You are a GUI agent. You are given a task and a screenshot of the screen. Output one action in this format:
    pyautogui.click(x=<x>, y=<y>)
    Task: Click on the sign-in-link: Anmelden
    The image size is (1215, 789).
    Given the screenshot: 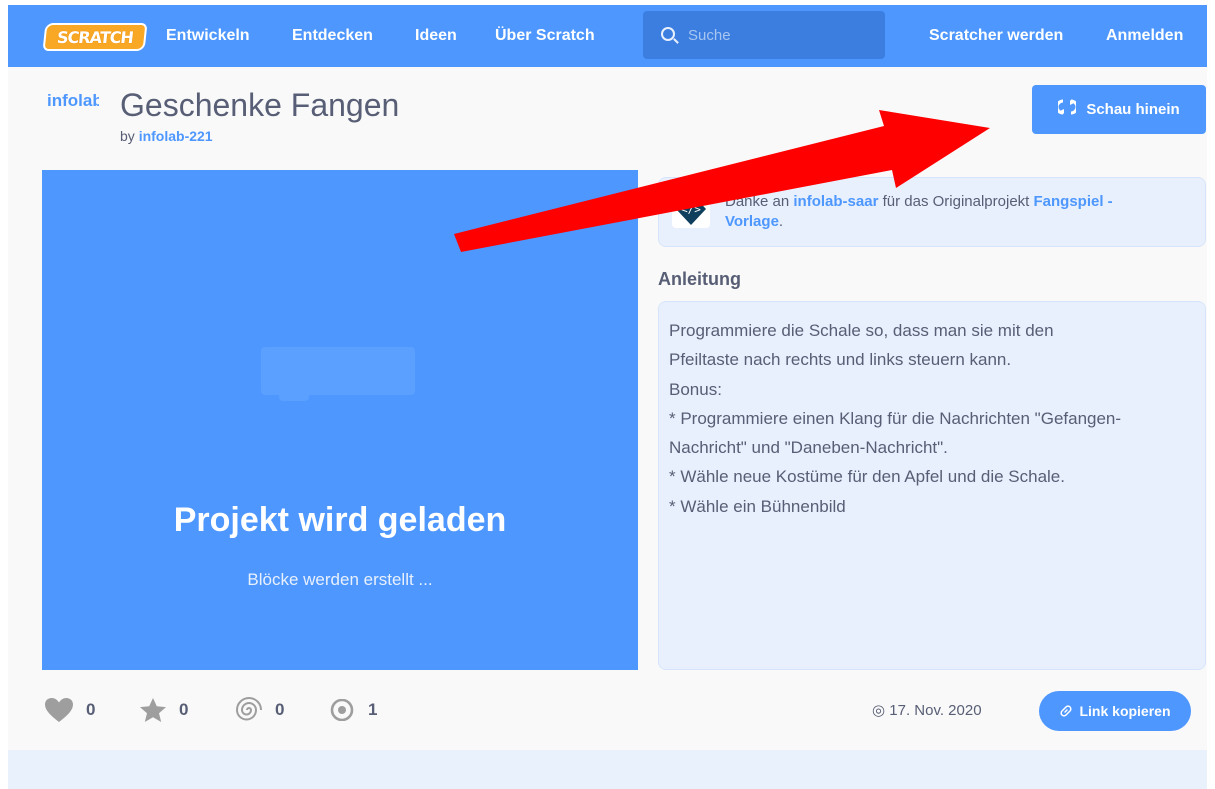 What is the action you would take?
    pyautogui.click(x=1144, y=36)
    